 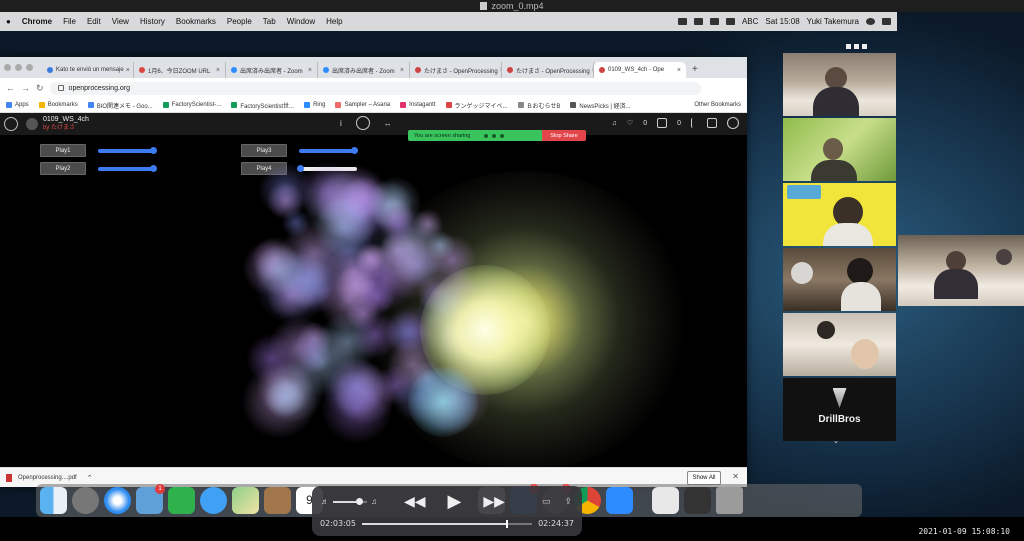 I want to click on play-2-slider, so click(x=127, y=168).